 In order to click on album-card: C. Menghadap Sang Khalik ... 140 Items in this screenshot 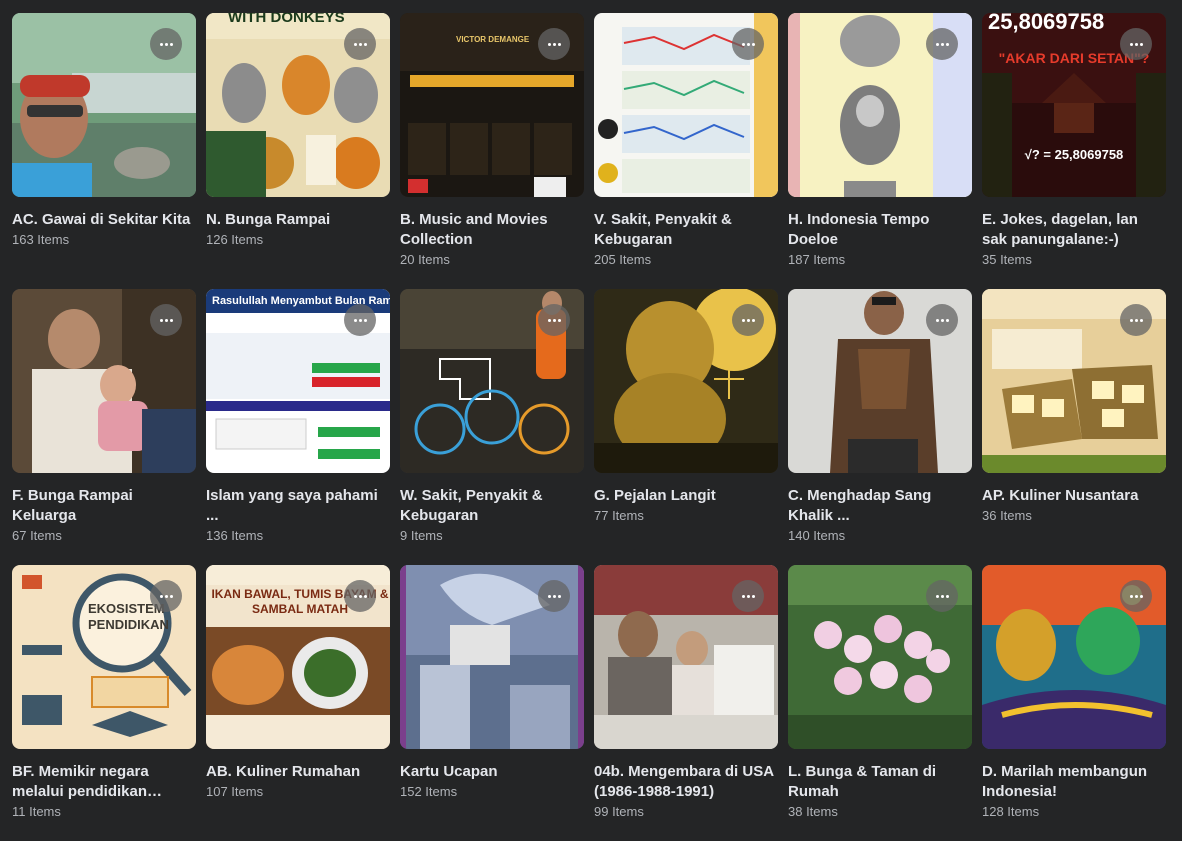, I will do `click(880, 427)`.